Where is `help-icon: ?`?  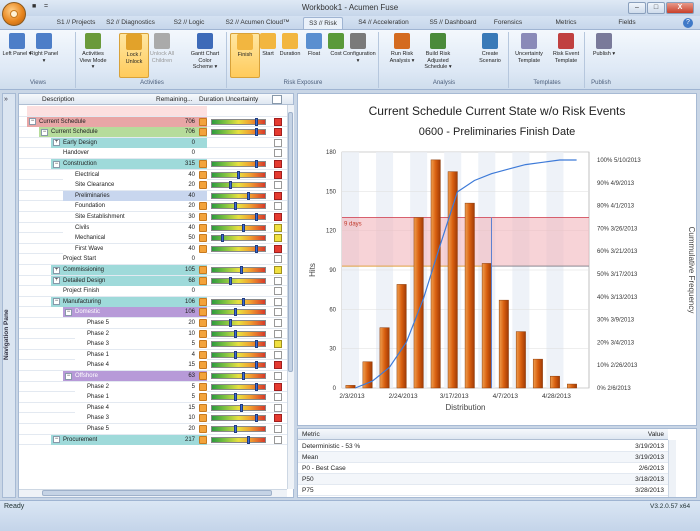 help-icon: ? is located at coordinates (688, 23).